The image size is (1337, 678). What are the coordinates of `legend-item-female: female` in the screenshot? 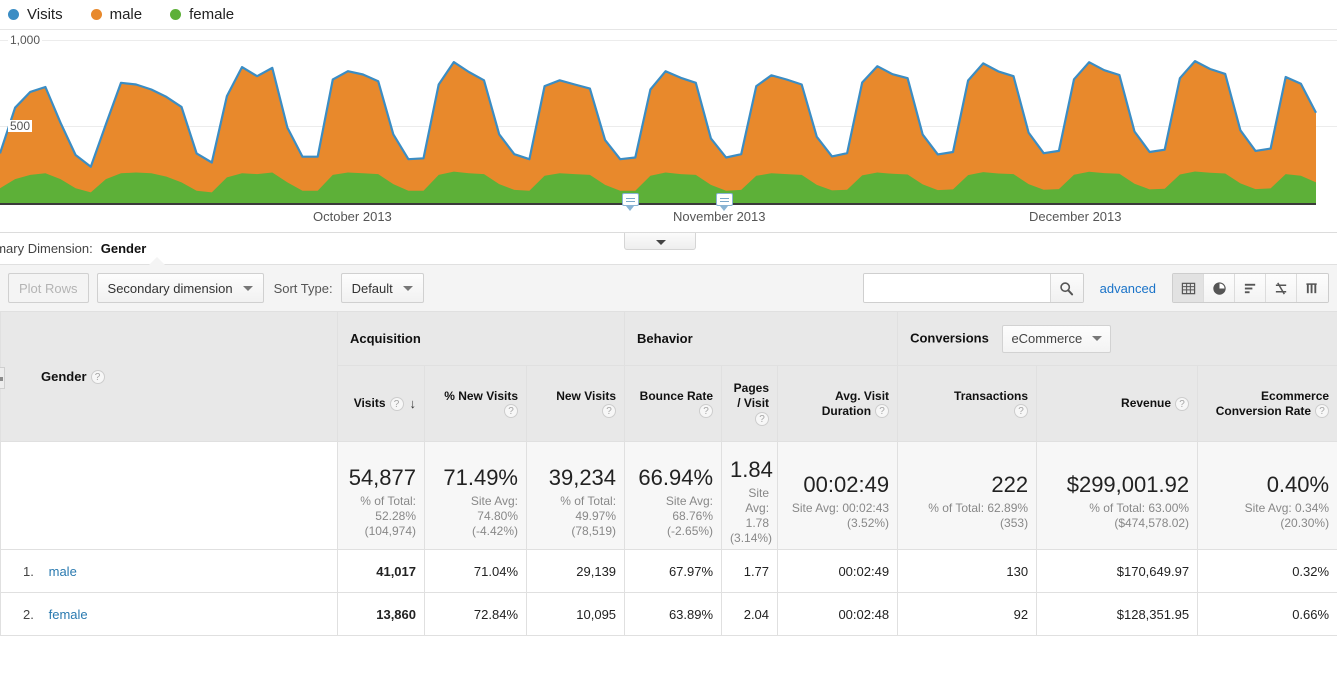 It's located at (202, 14).